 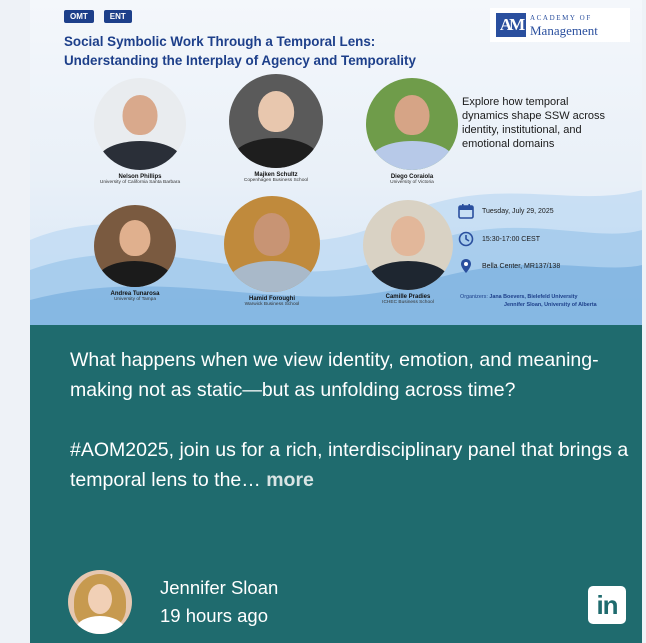 I want to click on aom-logo-bottom-text: Management, so click(x=564, y=30).